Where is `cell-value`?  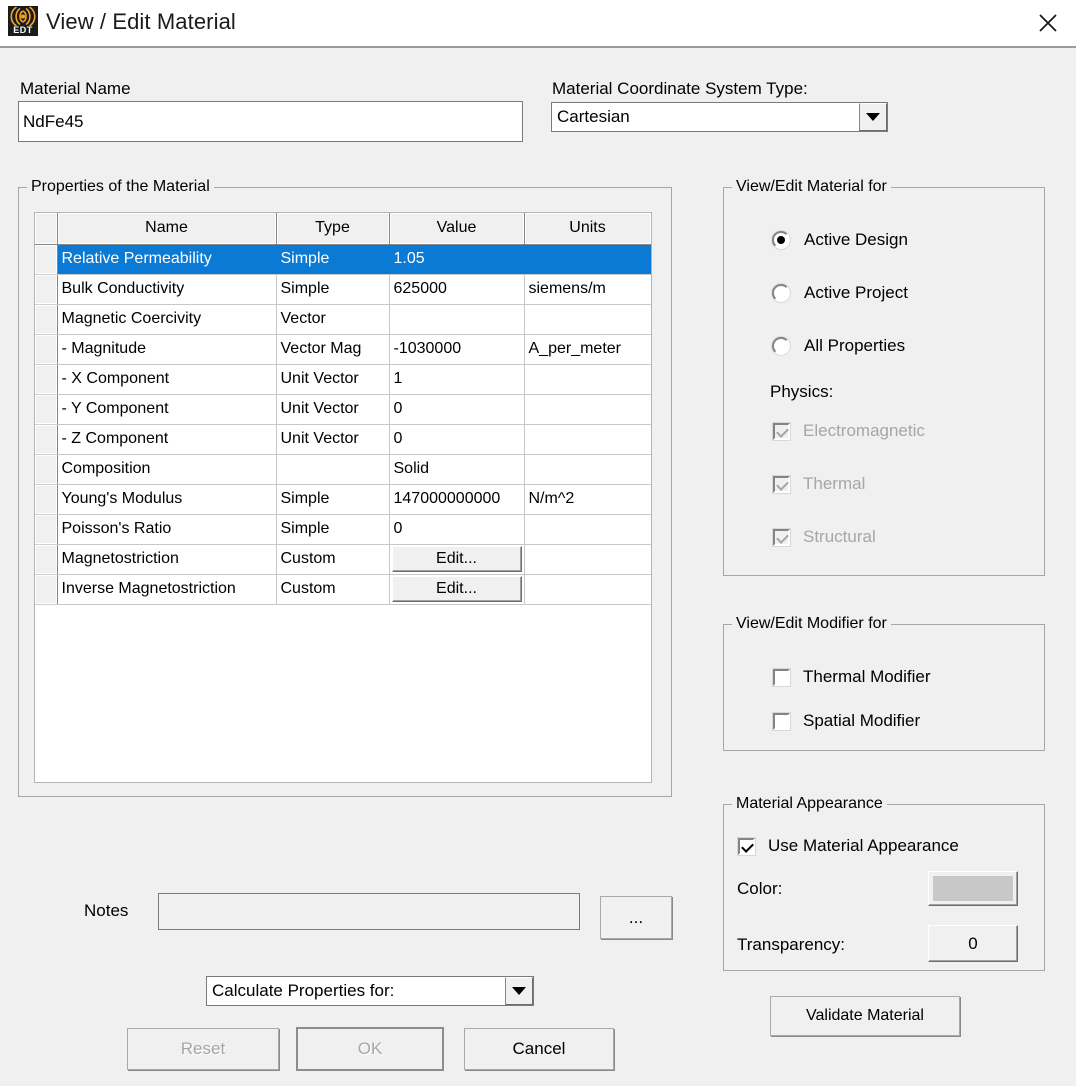 cell-value is located at coordinates (457, 319).